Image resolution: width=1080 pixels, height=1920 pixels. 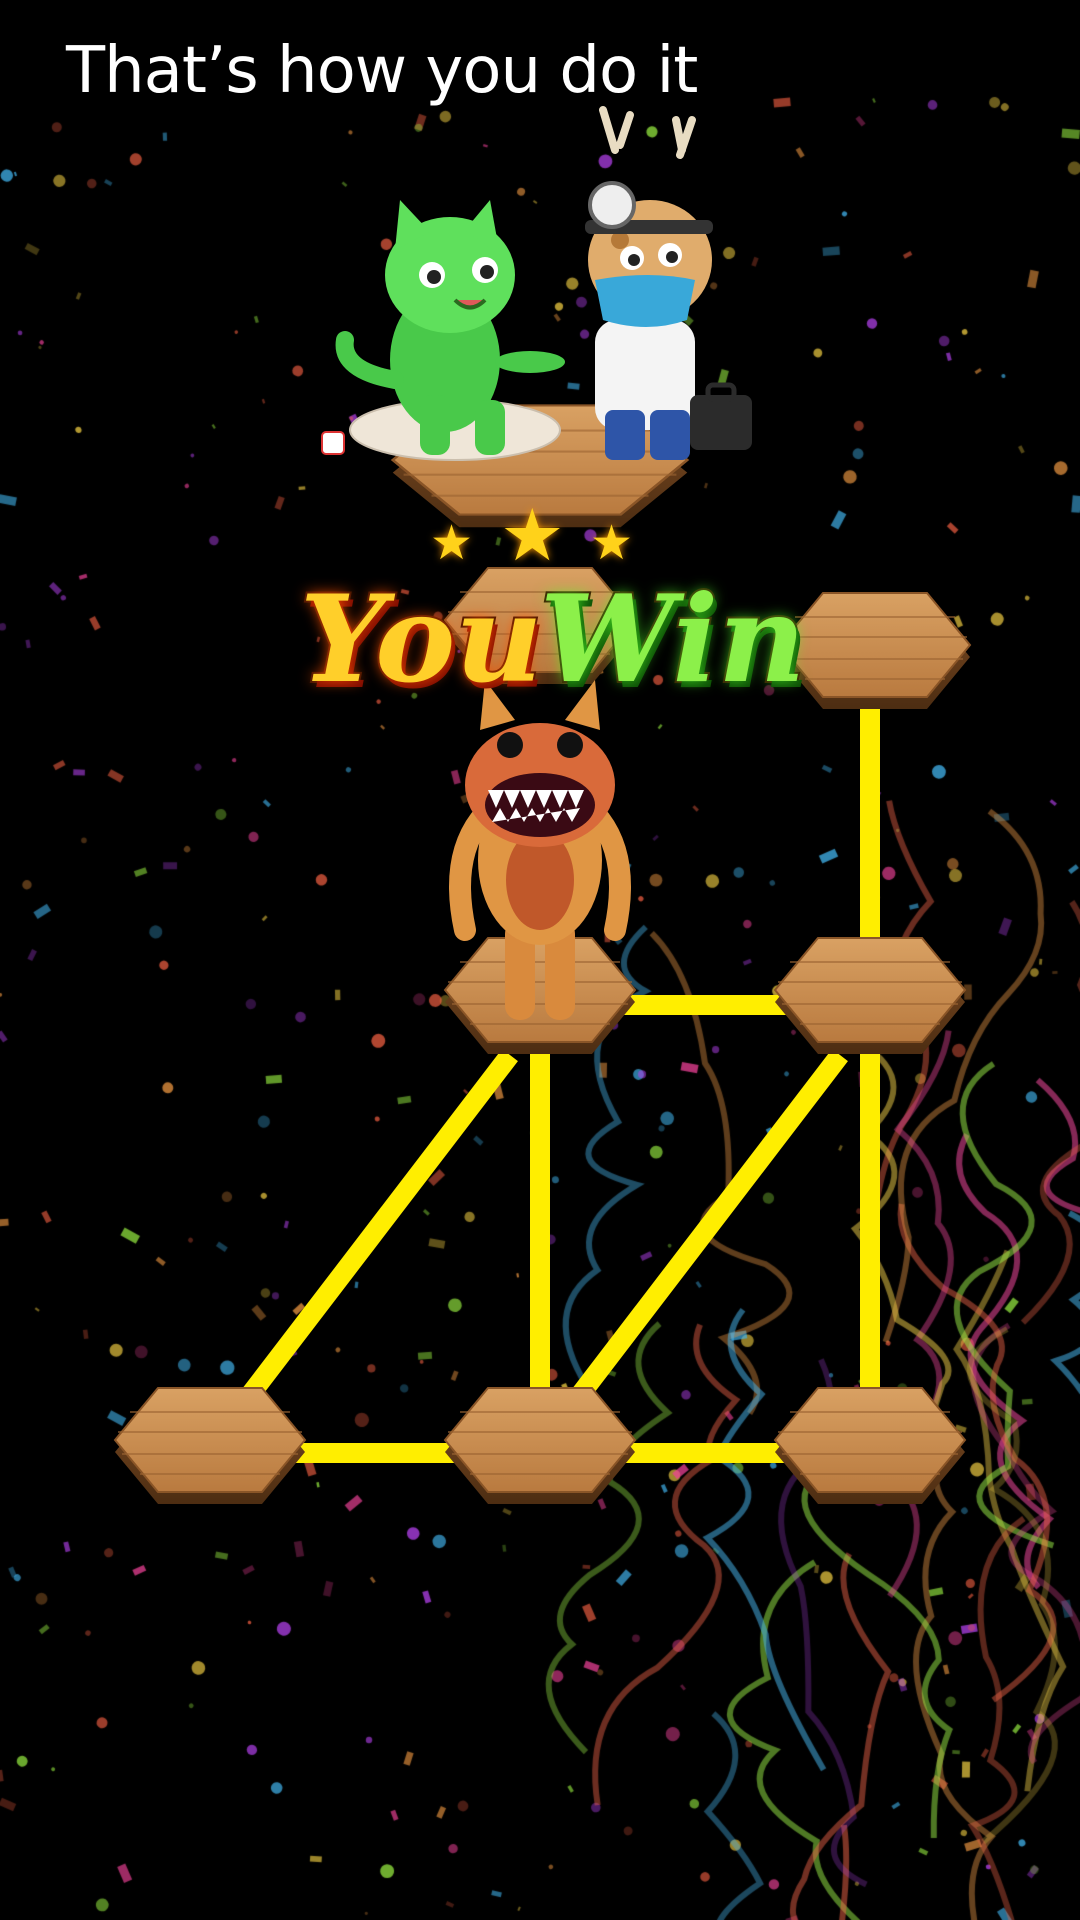 I want to click on win-text: Win, so click(x=672, y=639).